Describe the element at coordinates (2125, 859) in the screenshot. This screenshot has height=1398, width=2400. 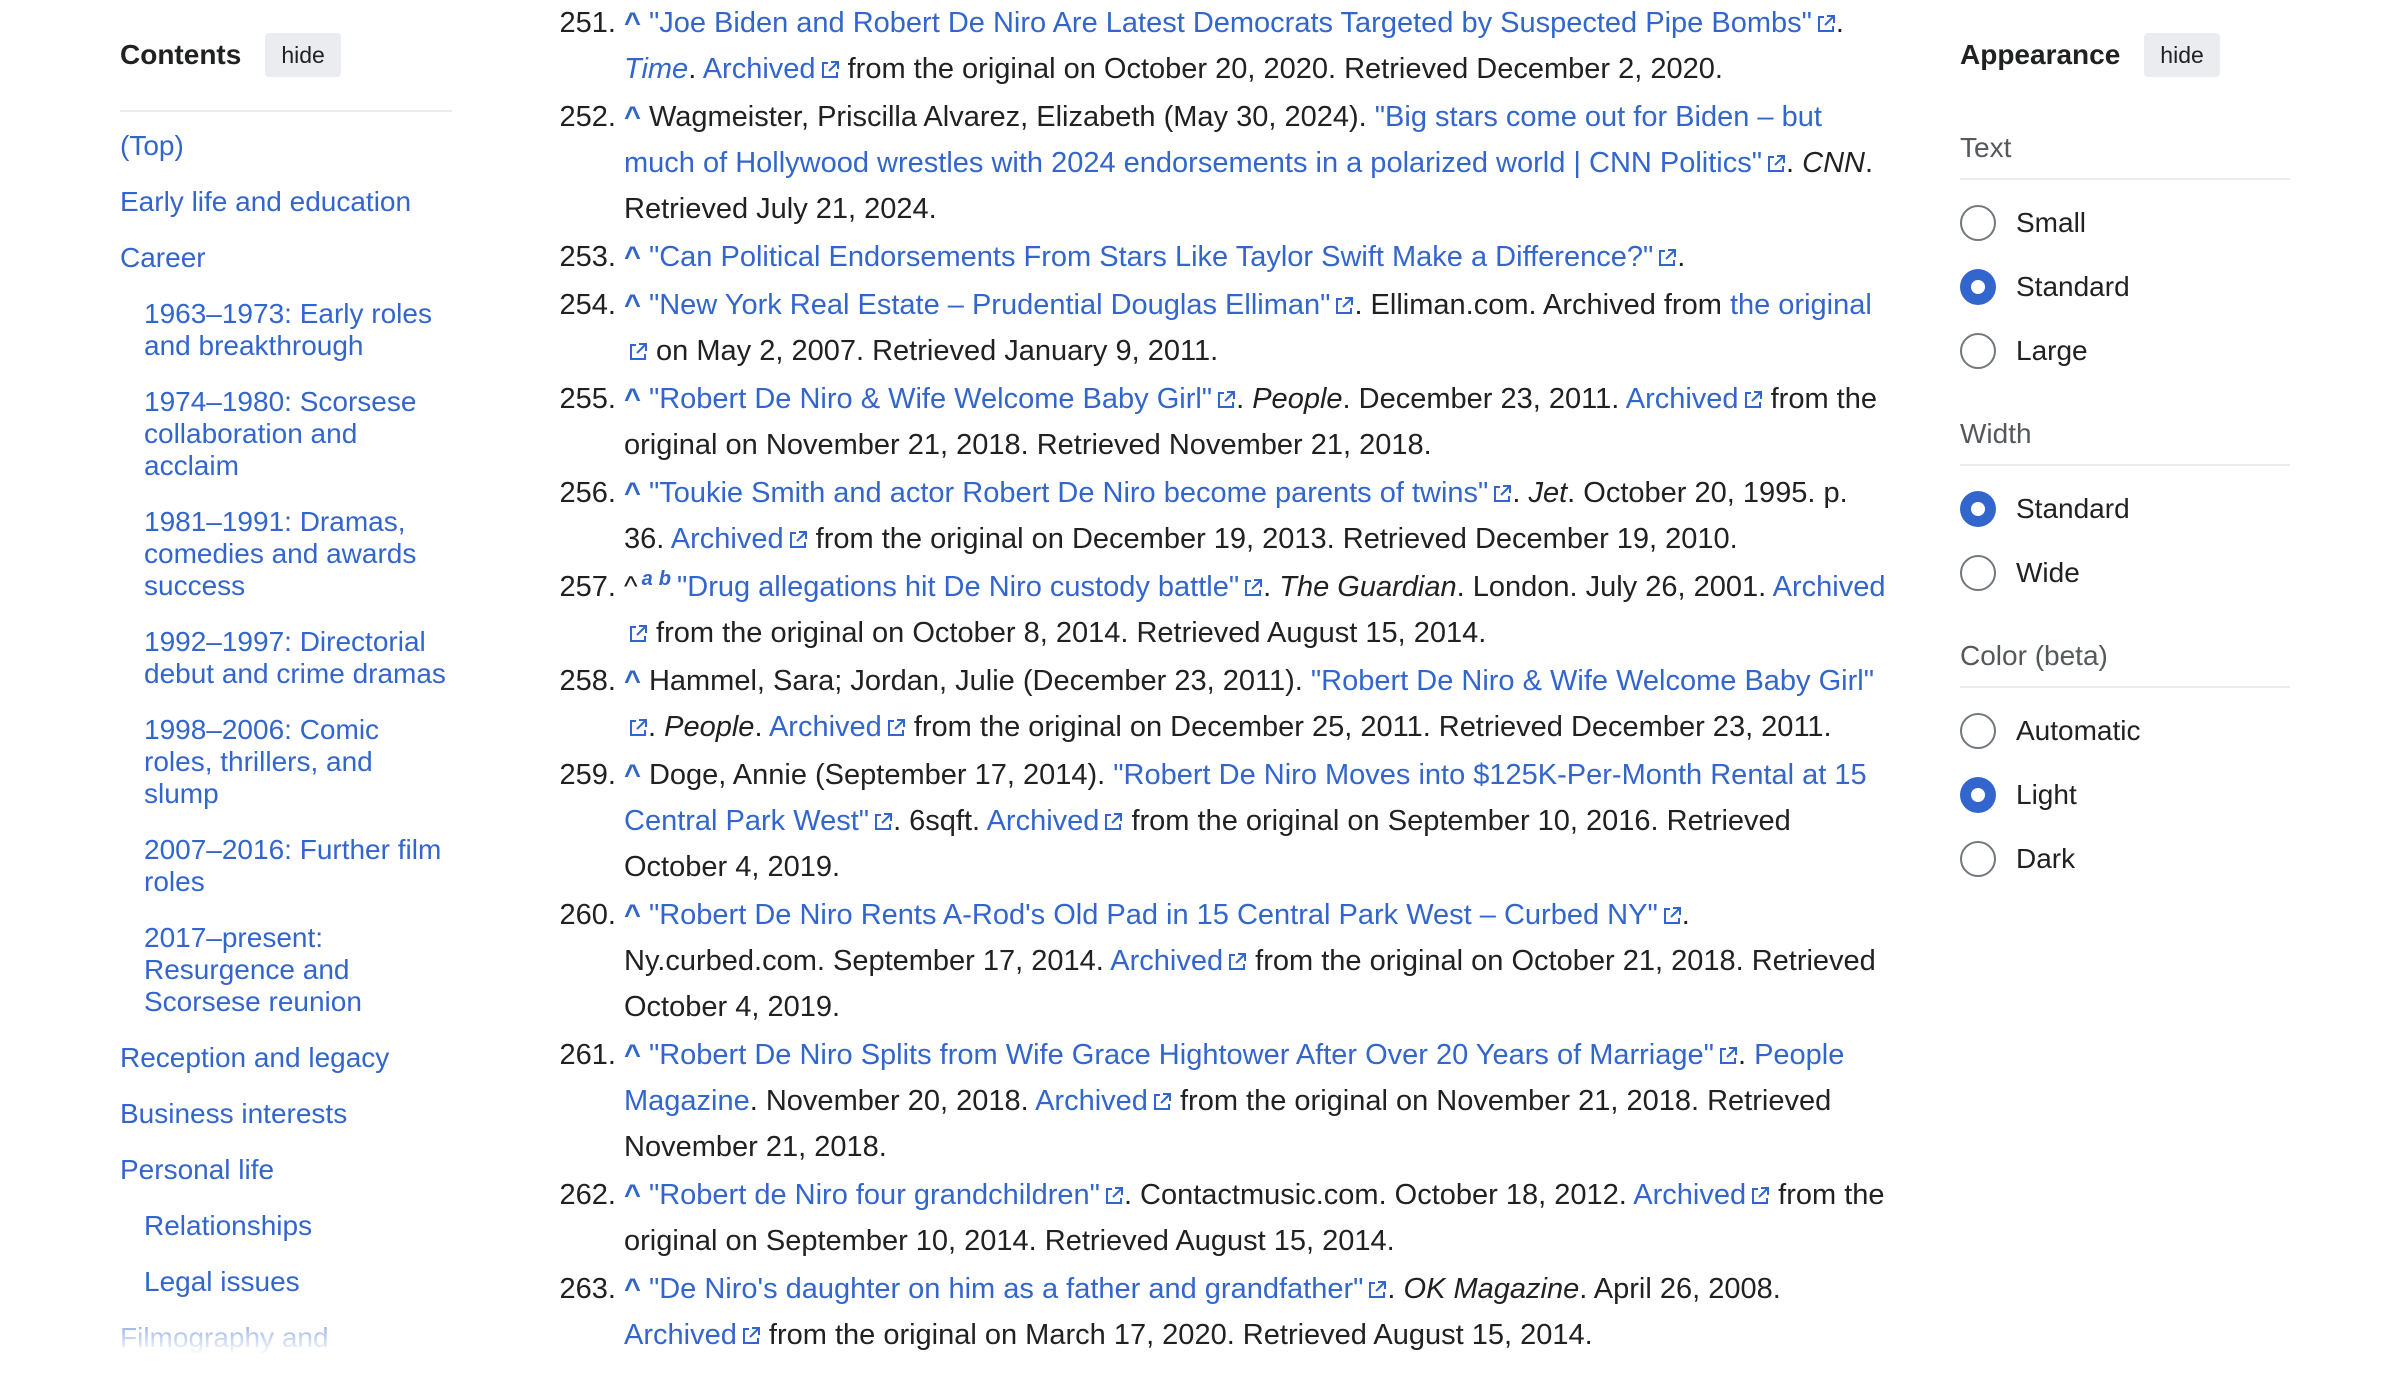
I see `radio-option: Dark` at that location.